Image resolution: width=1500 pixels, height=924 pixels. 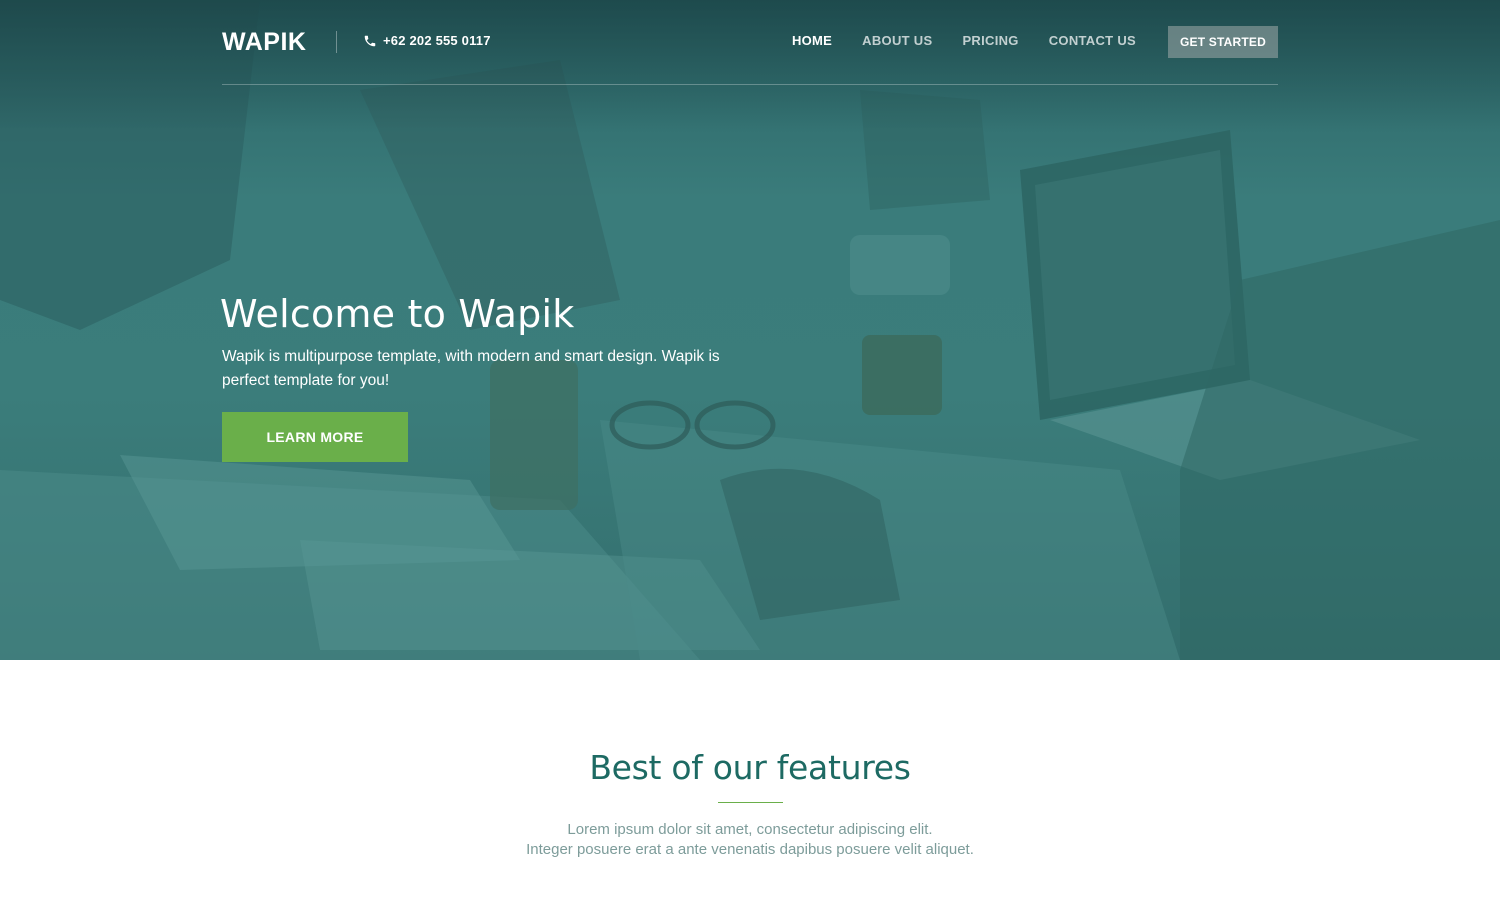 What do you see at coordinates (949, 40) in the screenshot?
I see `main-nav: HOME ABOUT US PRICING CONTACT US` at bounding box center [949, 40].